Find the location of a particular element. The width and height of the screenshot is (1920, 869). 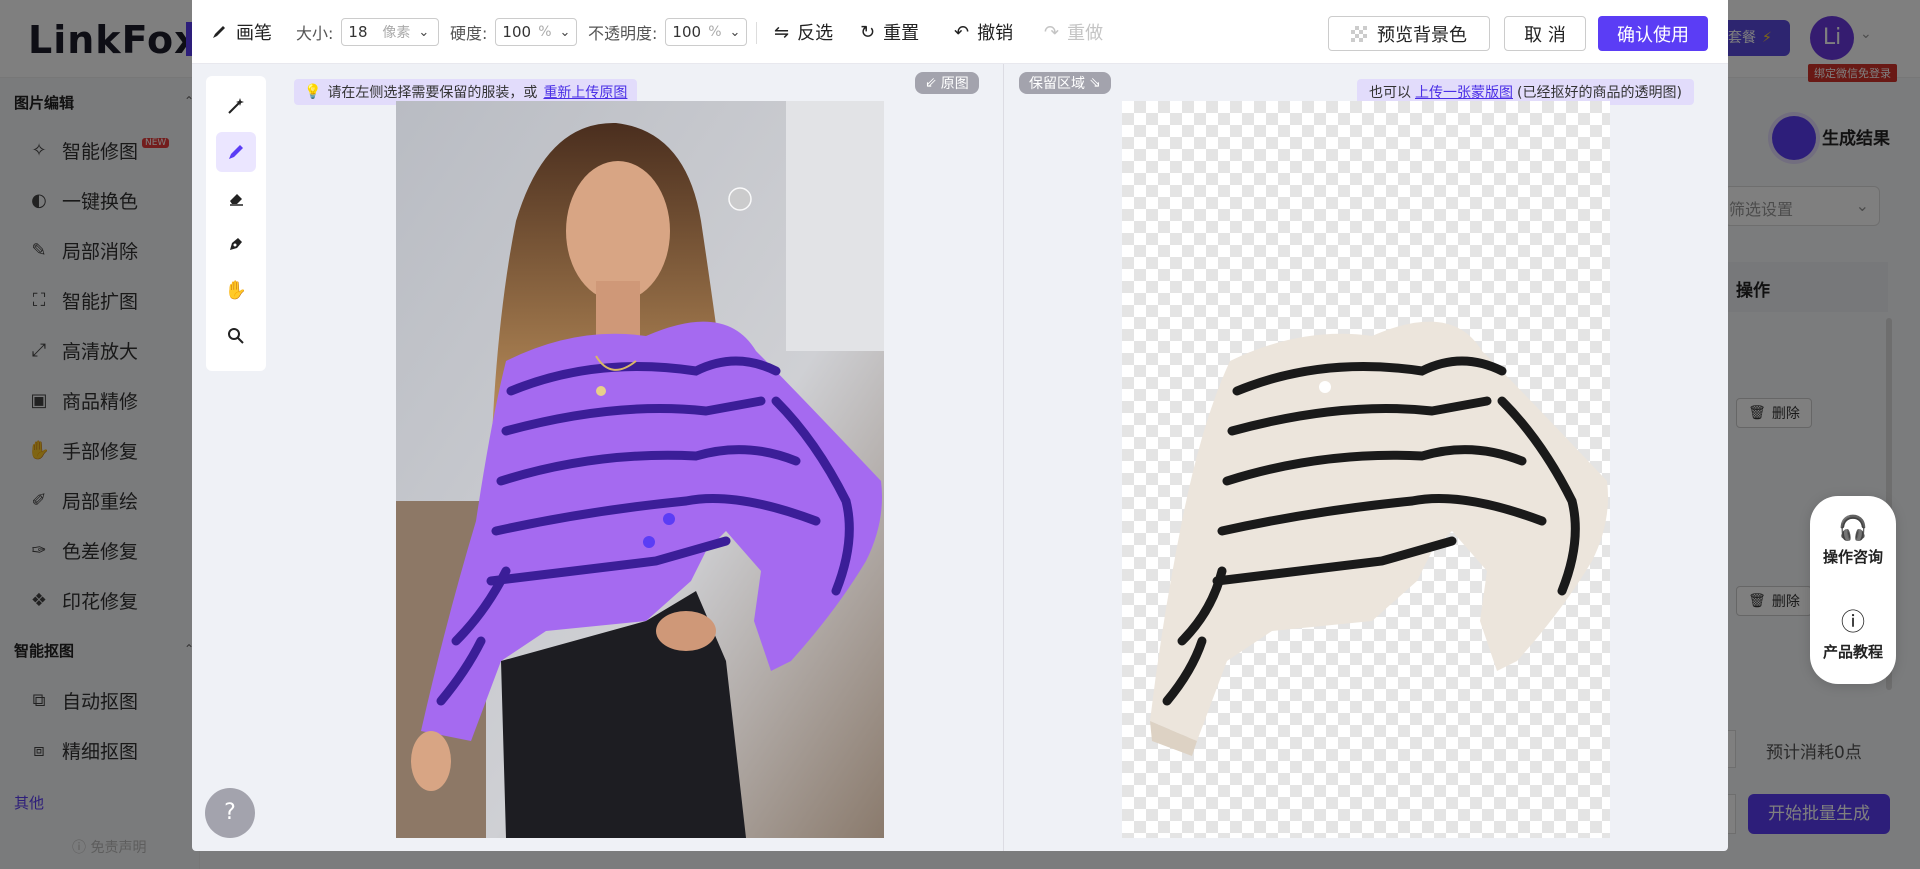

invert-label: 反选 is located at coordinates (815, 33).